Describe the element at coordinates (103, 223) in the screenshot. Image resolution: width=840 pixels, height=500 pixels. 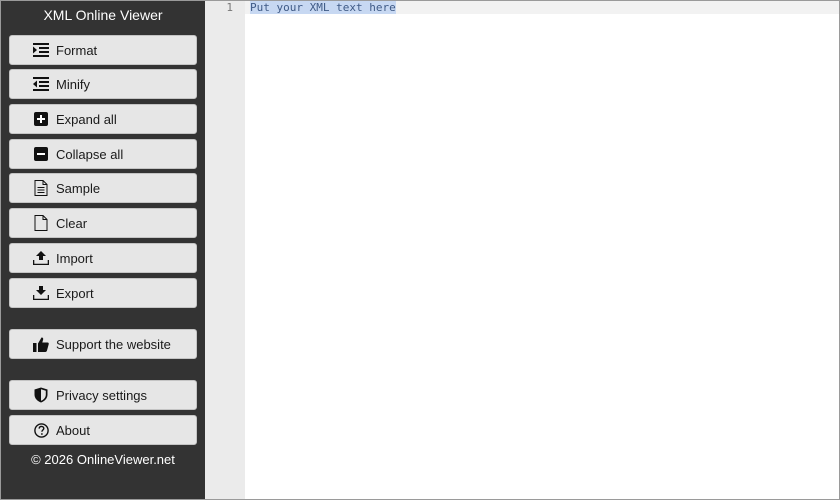
I see `clear-button: Clear` at that location.